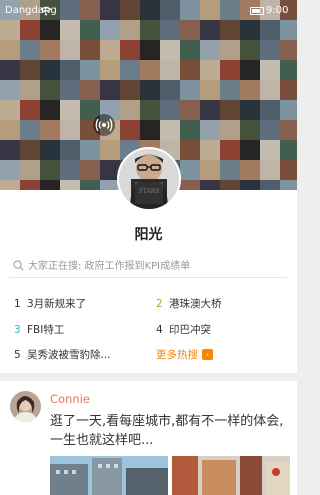 This screenshot has width=320, height=495. Describe the element at coordinates (190, 330) in the screenshot. I see `hot-search-label: 印巴冲突` at that location.